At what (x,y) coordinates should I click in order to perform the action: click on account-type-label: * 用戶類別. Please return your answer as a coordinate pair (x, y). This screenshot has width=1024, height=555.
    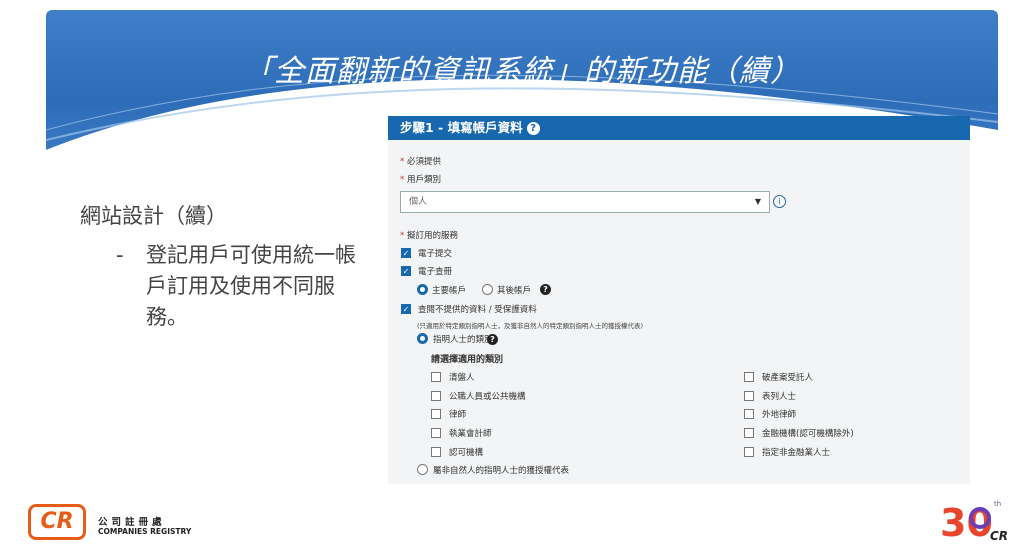
    Looking at the image, I should click on (420, 180).